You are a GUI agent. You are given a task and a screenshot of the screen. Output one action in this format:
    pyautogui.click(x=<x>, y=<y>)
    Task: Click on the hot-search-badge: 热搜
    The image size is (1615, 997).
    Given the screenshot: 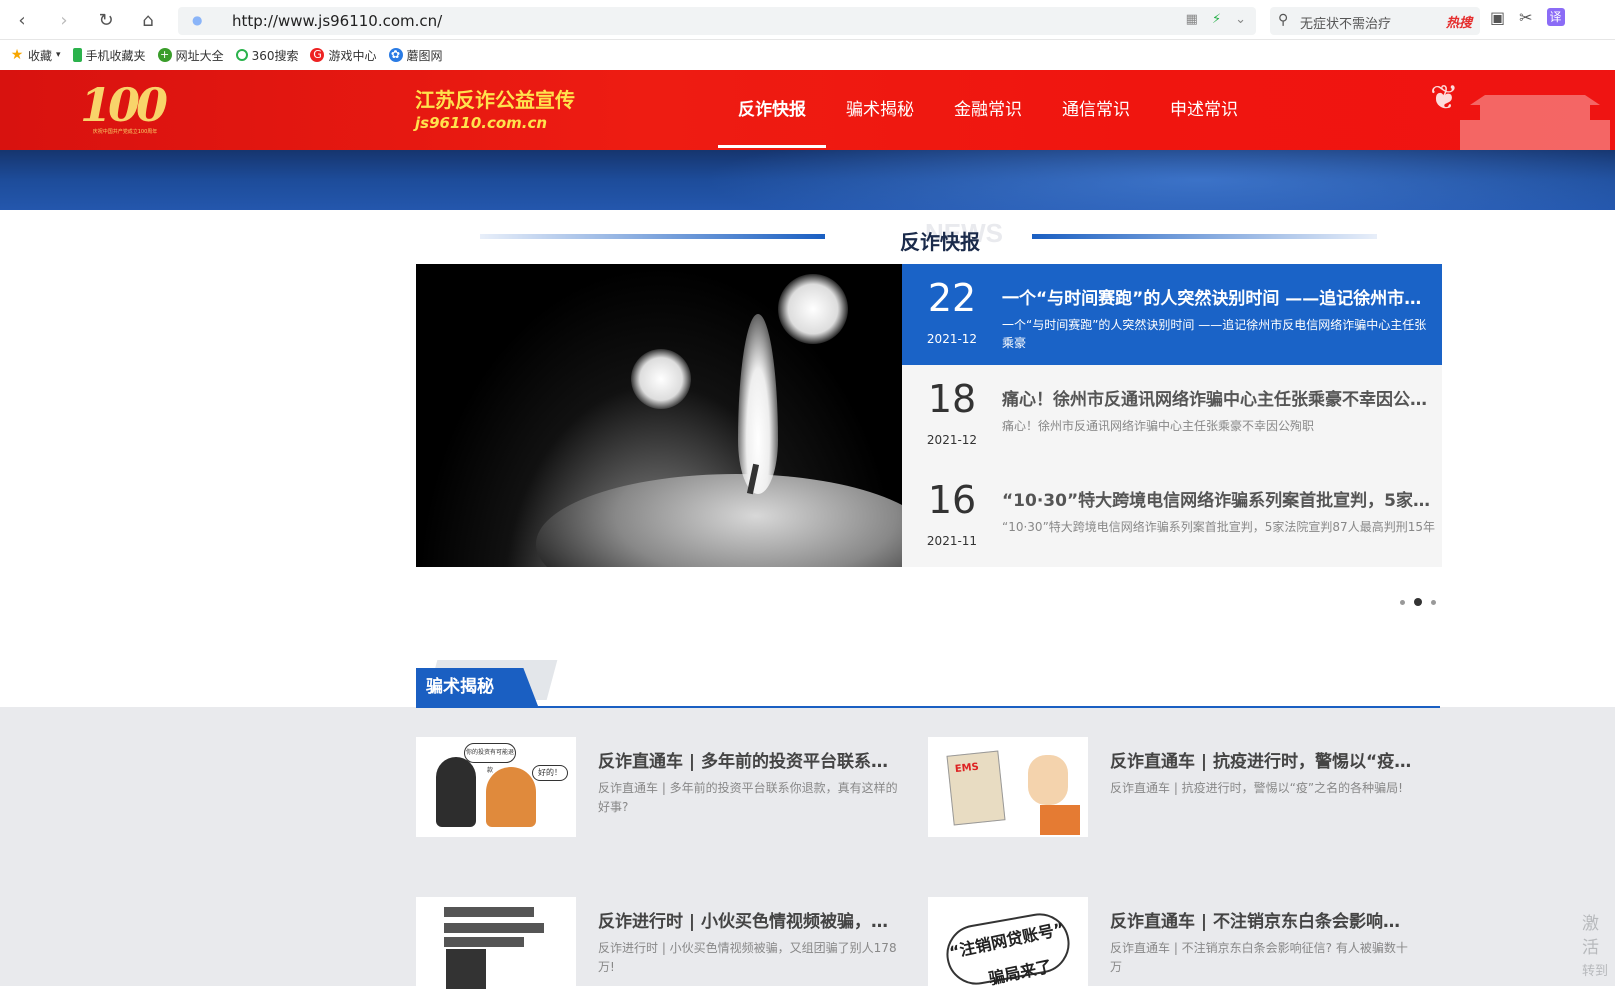 What is the action you would take?
    pyautogui.click(x=1459, y=21)
    